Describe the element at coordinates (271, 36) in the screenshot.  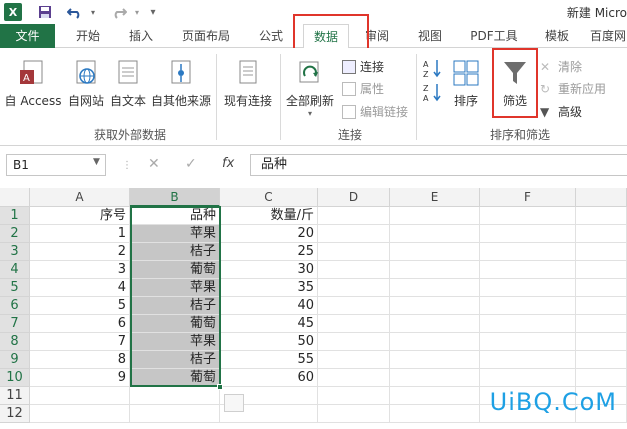
I see `tab-formulas: 公式` at that location.